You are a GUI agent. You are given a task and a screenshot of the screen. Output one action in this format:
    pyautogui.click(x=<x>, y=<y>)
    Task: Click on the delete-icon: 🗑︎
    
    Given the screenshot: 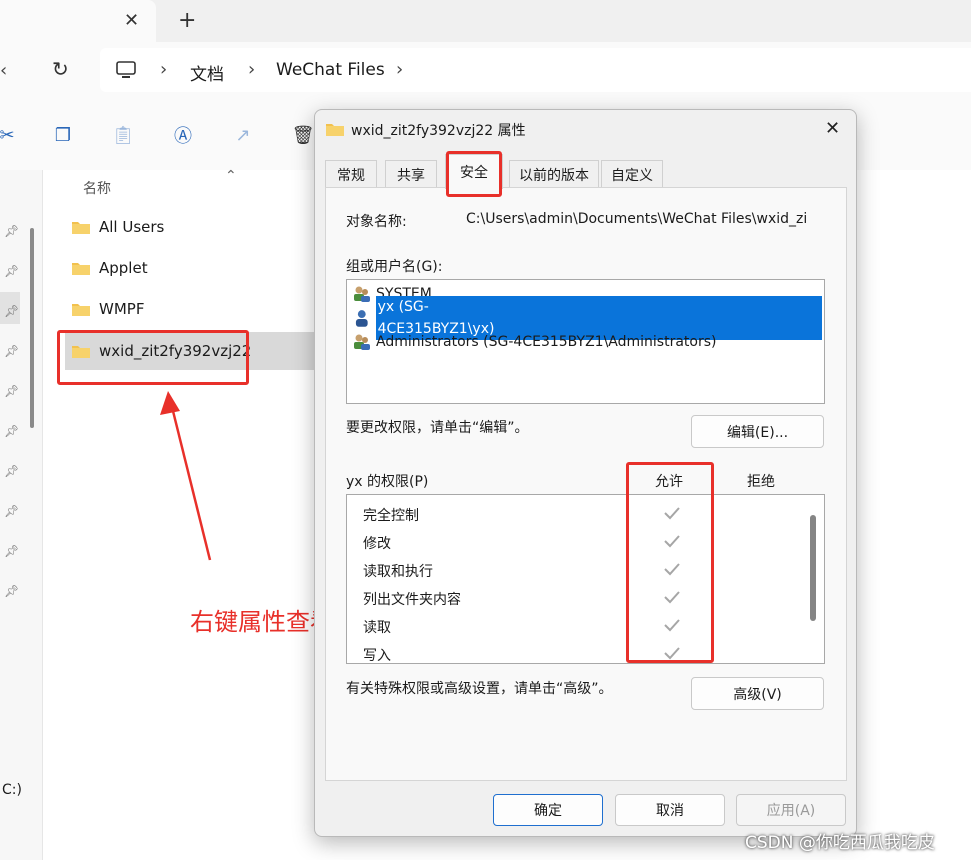 What is the action you would take?
    pyautogui.click(x=303, y=135)
    